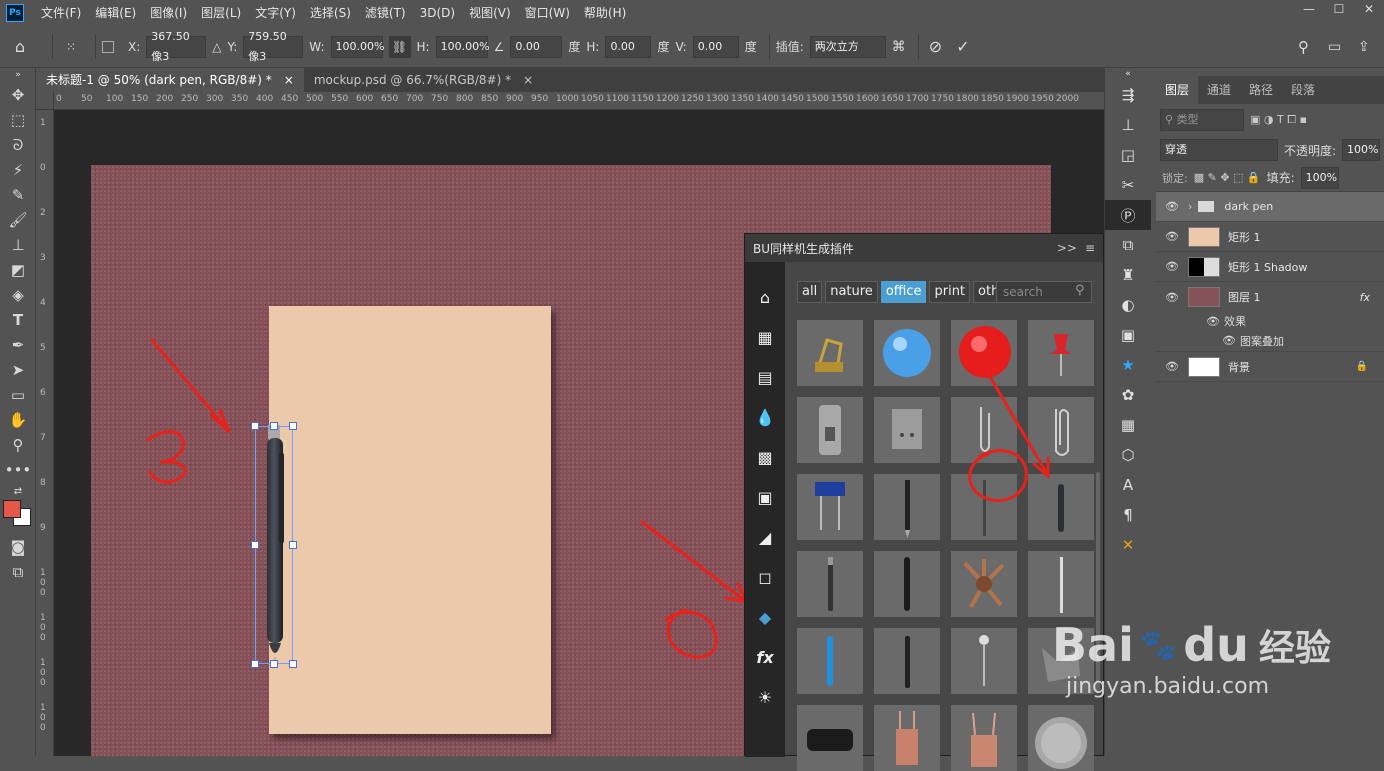 This screenshot has height=771, width=1384. Describe the element at coordinates (1270, 237) in the screenshot. I see `layer-row-rect-1: 👁 矩形 1` at that location.